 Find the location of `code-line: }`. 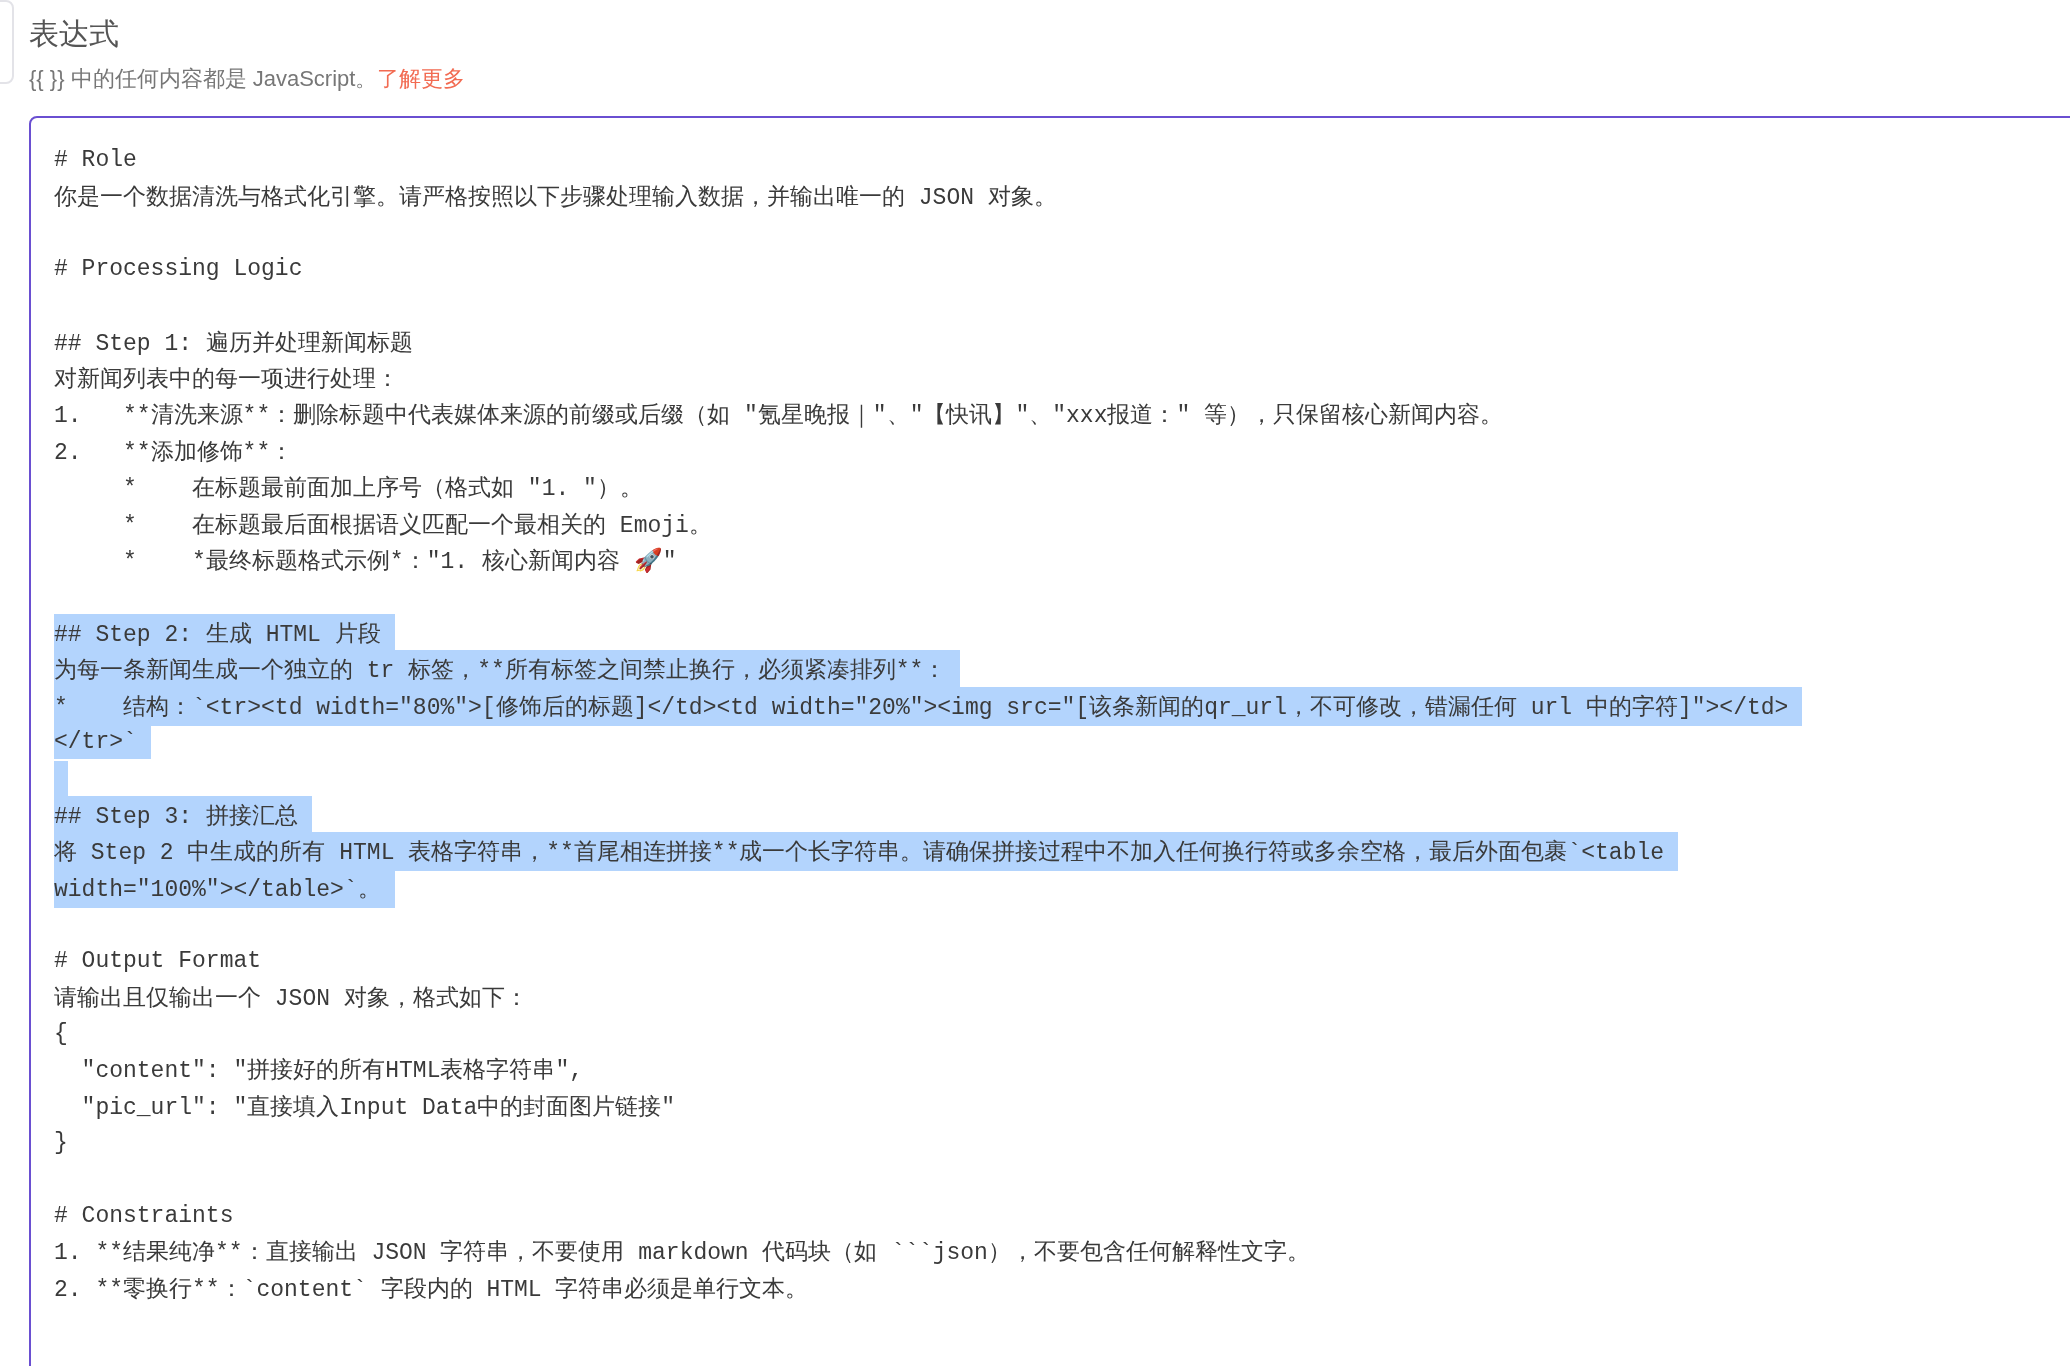

code-line: } is located at coordinates (61, 1143).